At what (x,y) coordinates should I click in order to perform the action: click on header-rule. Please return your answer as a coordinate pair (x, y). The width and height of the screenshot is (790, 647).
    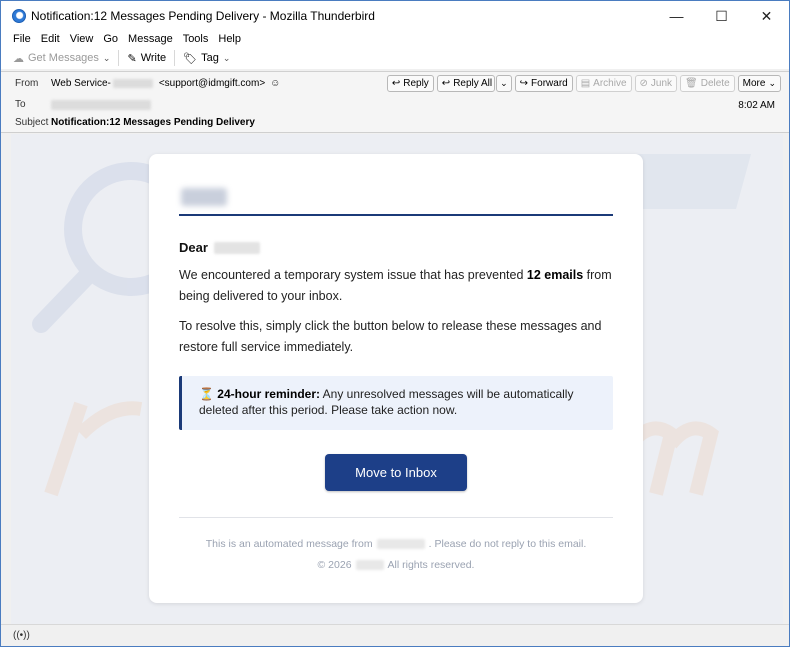
    Looking at the image, I should click on (396, 215).